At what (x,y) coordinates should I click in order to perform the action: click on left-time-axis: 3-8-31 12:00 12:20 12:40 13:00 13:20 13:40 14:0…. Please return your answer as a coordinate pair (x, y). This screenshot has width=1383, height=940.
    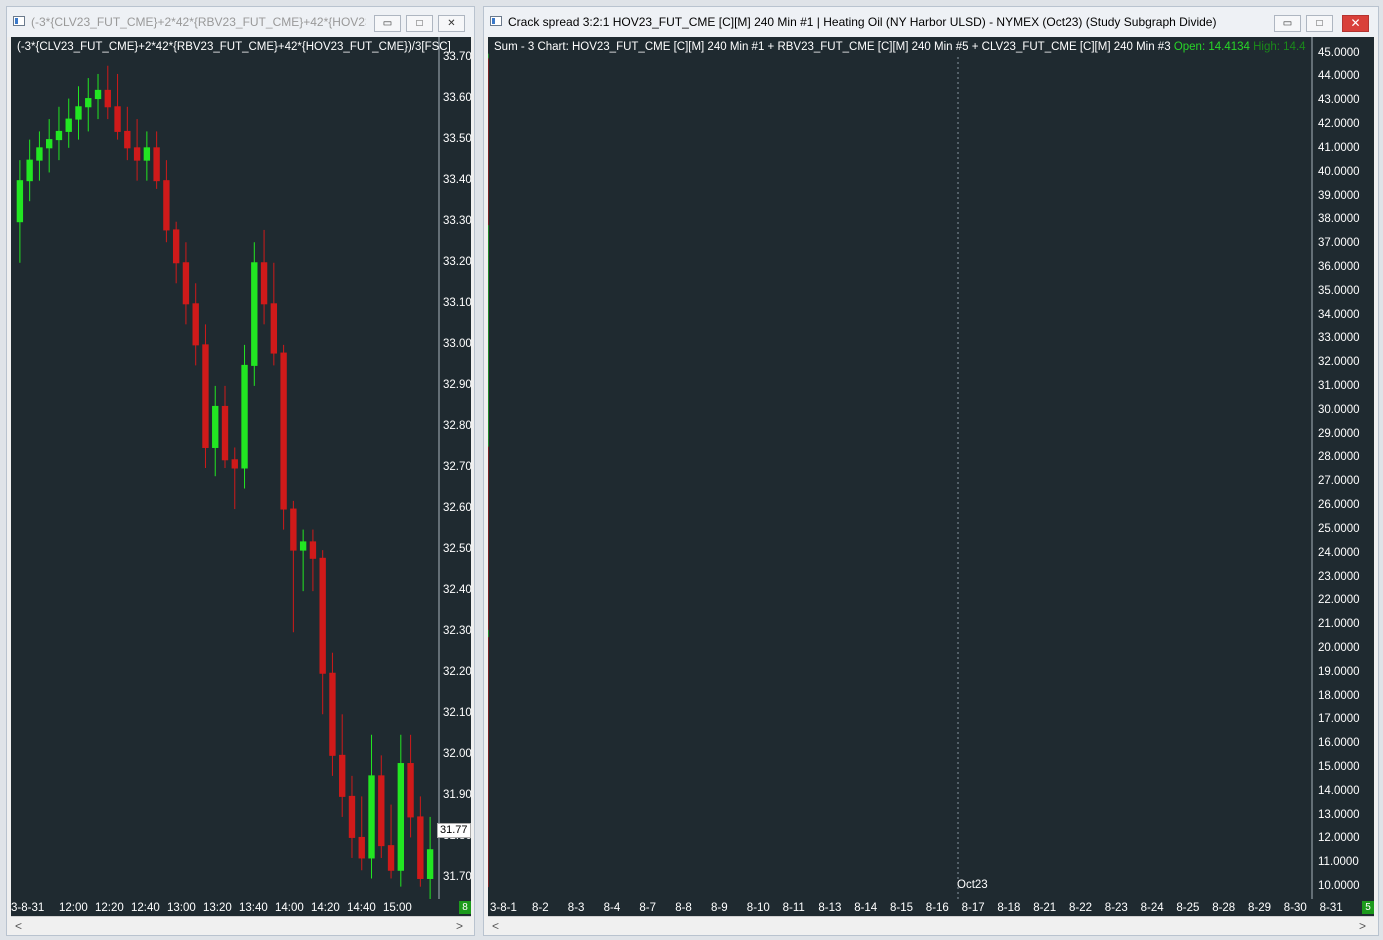
    Looking at the image, I should click on (241, 907).